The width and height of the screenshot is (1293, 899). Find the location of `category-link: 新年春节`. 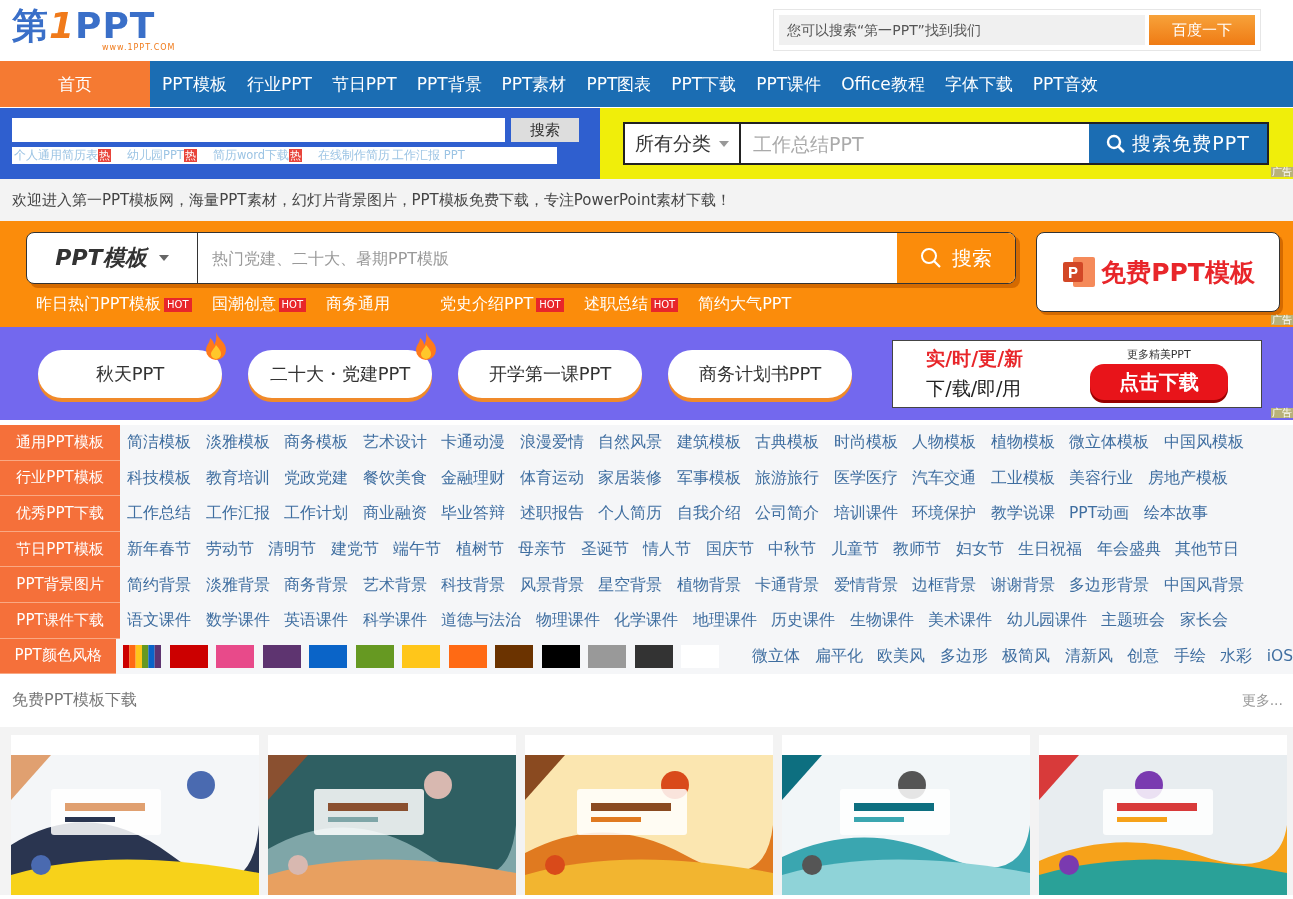

category-link: 新年春节 is located at coordinates (159, 550).